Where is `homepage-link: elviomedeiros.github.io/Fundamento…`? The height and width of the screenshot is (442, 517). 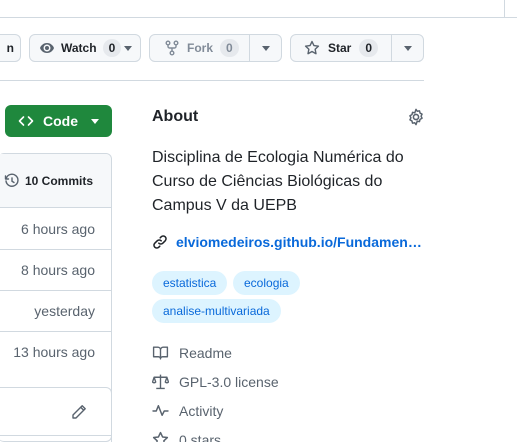
homepage-link: elviomedeiros.github.io/Fundamento… is located at coordinates (289, 242).